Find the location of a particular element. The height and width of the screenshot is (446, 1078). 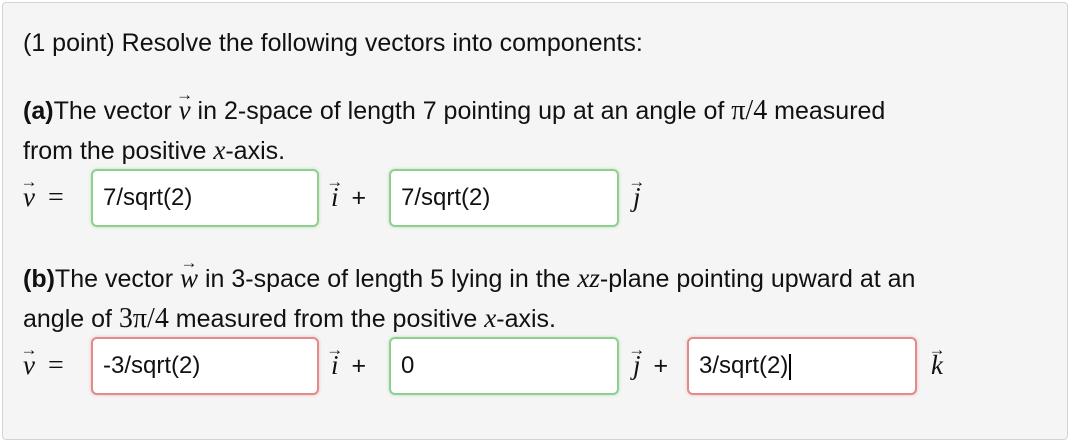

part-b-k-value: 3/sqrt(2) is located at coordinates (744, 365).